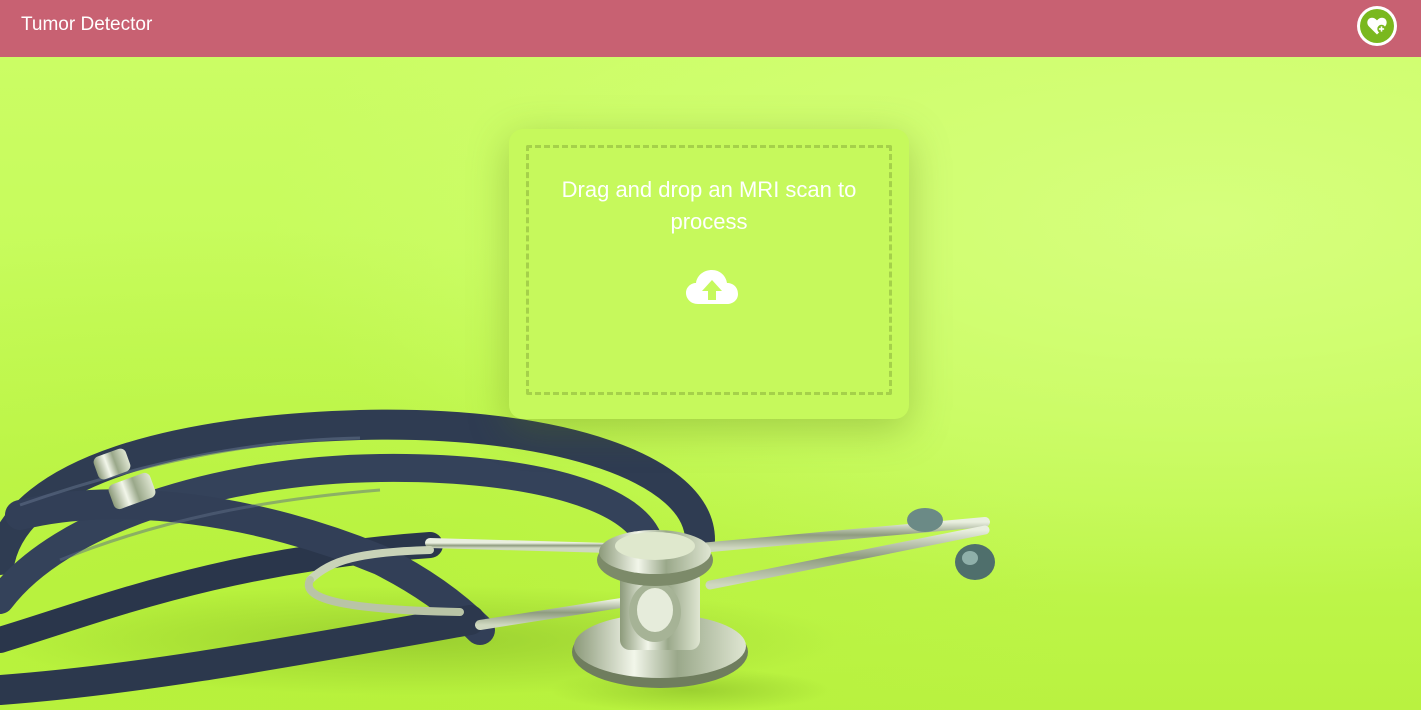  I want to click on app-title: Tumor Detector, so click(87, 24).